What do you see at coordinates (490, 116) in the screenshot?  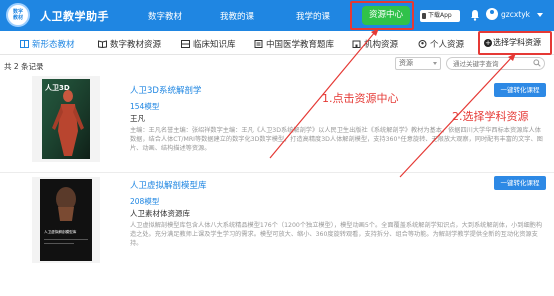 I see `annotation-step2: 2.选择学科资源` at bounding box center [490, 116].